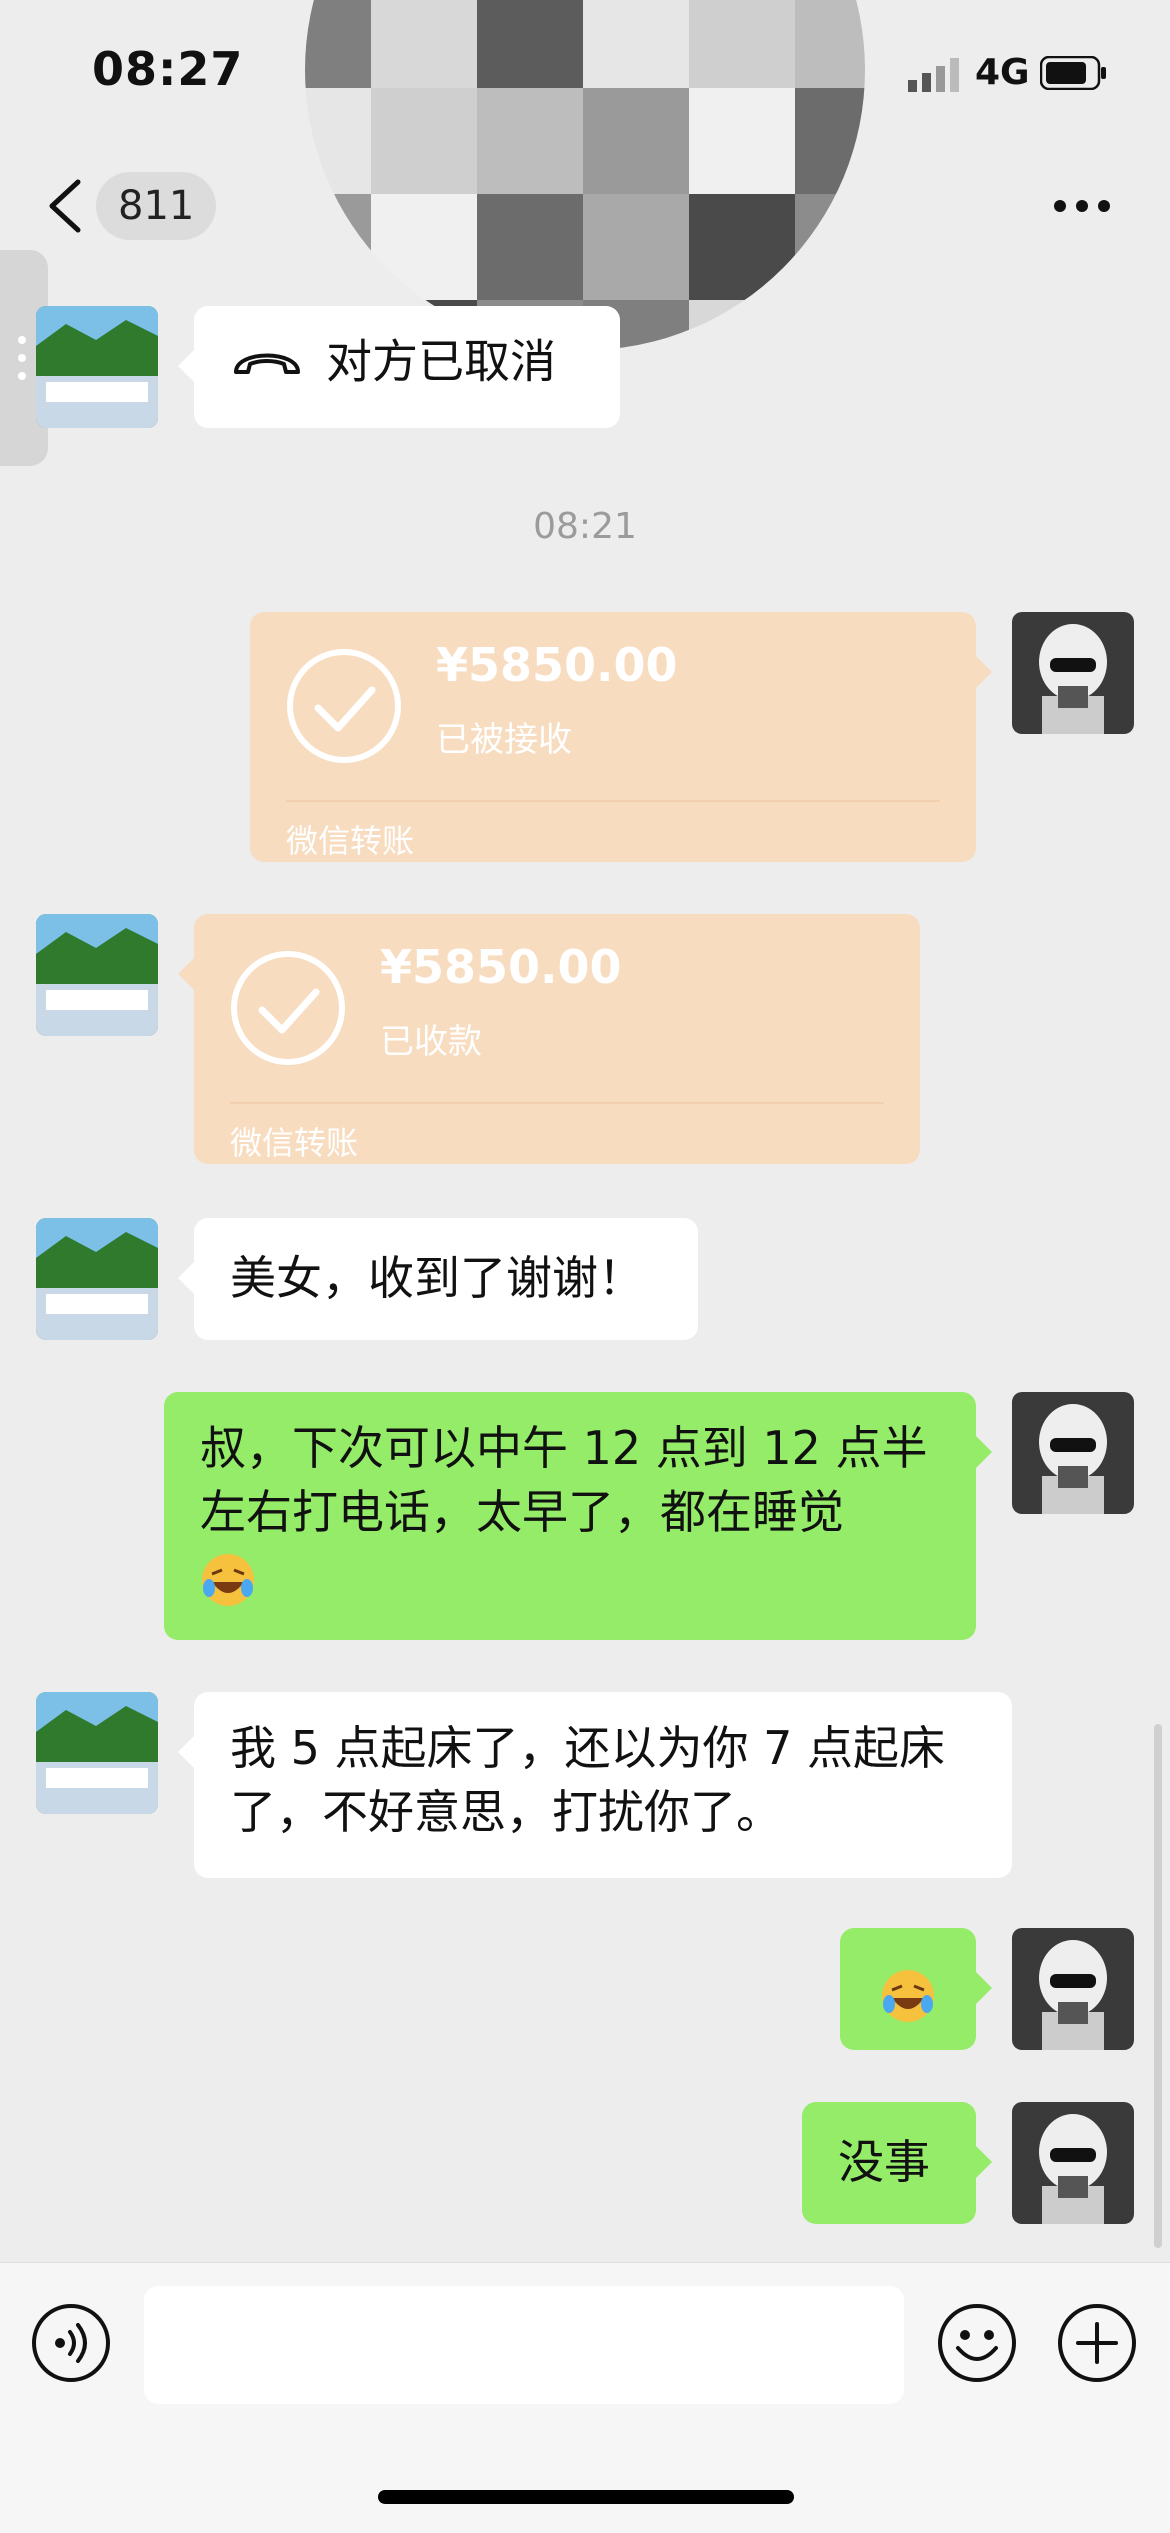 Image resolution: width=1170 pixels, height=2533 pixels. What do you see at coordinates (1082, 206) in the screenshot?
I see `more-dots-icon` at bounding box center [1082, 206].